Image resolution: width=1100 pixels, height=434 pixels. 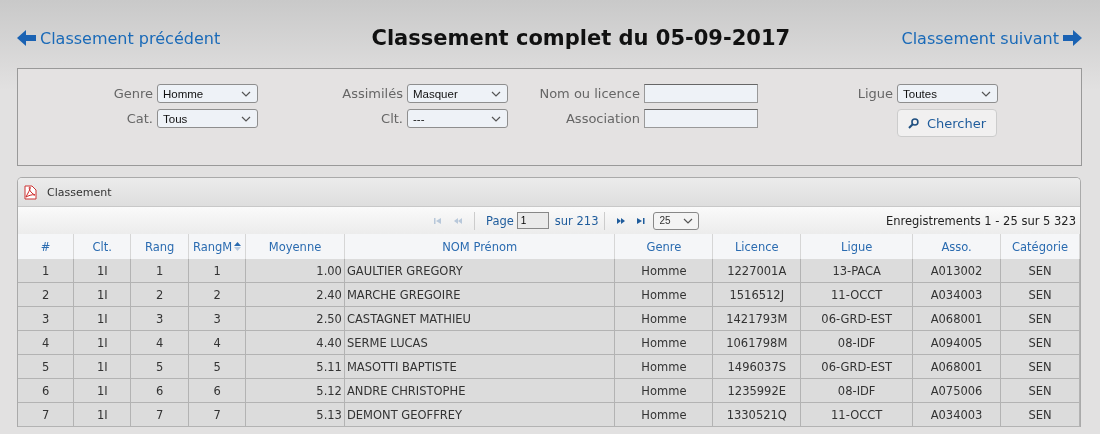 What do you see at coordinates (479, 366) in the screenshot?
I see `table-cell: MASOTTI BAPTISTE` at bounding box center [479, 366].